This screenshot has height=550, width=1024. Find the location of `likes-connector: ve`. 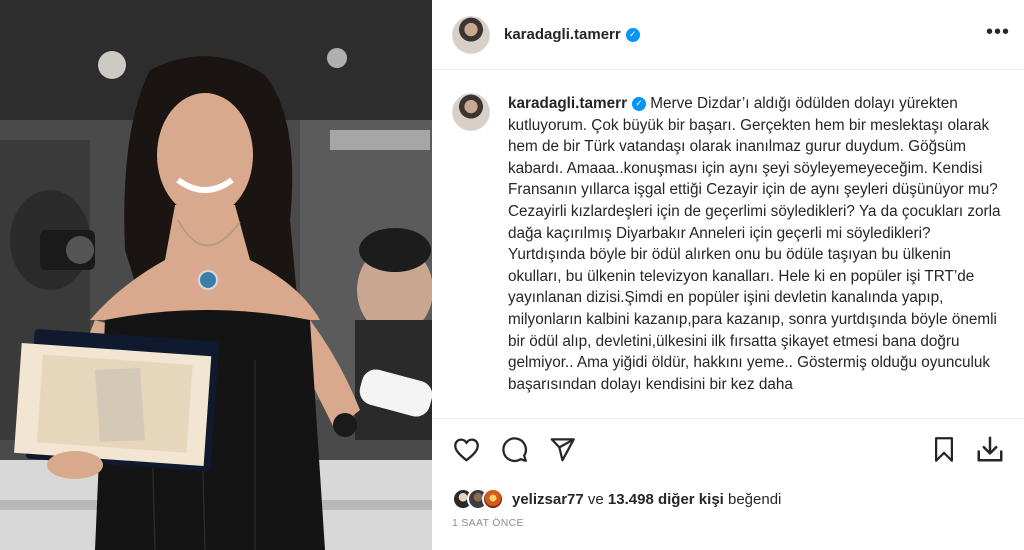

likes-connector: ve is located at coordinates (595, 499).